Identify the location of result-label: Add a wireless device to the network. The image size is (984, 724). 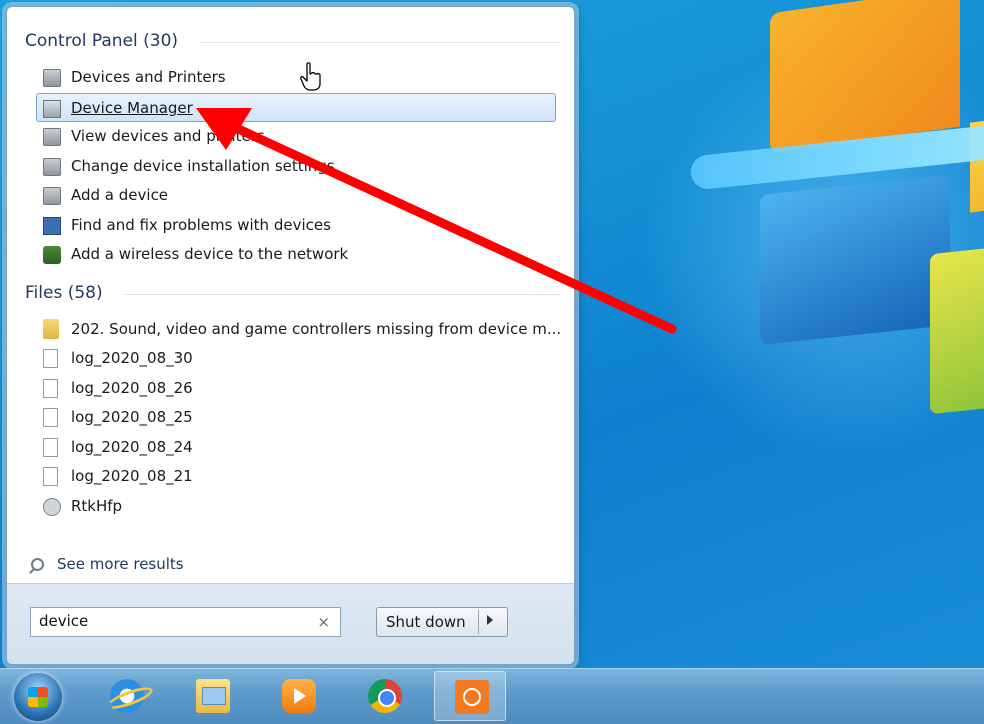
(210, 254).